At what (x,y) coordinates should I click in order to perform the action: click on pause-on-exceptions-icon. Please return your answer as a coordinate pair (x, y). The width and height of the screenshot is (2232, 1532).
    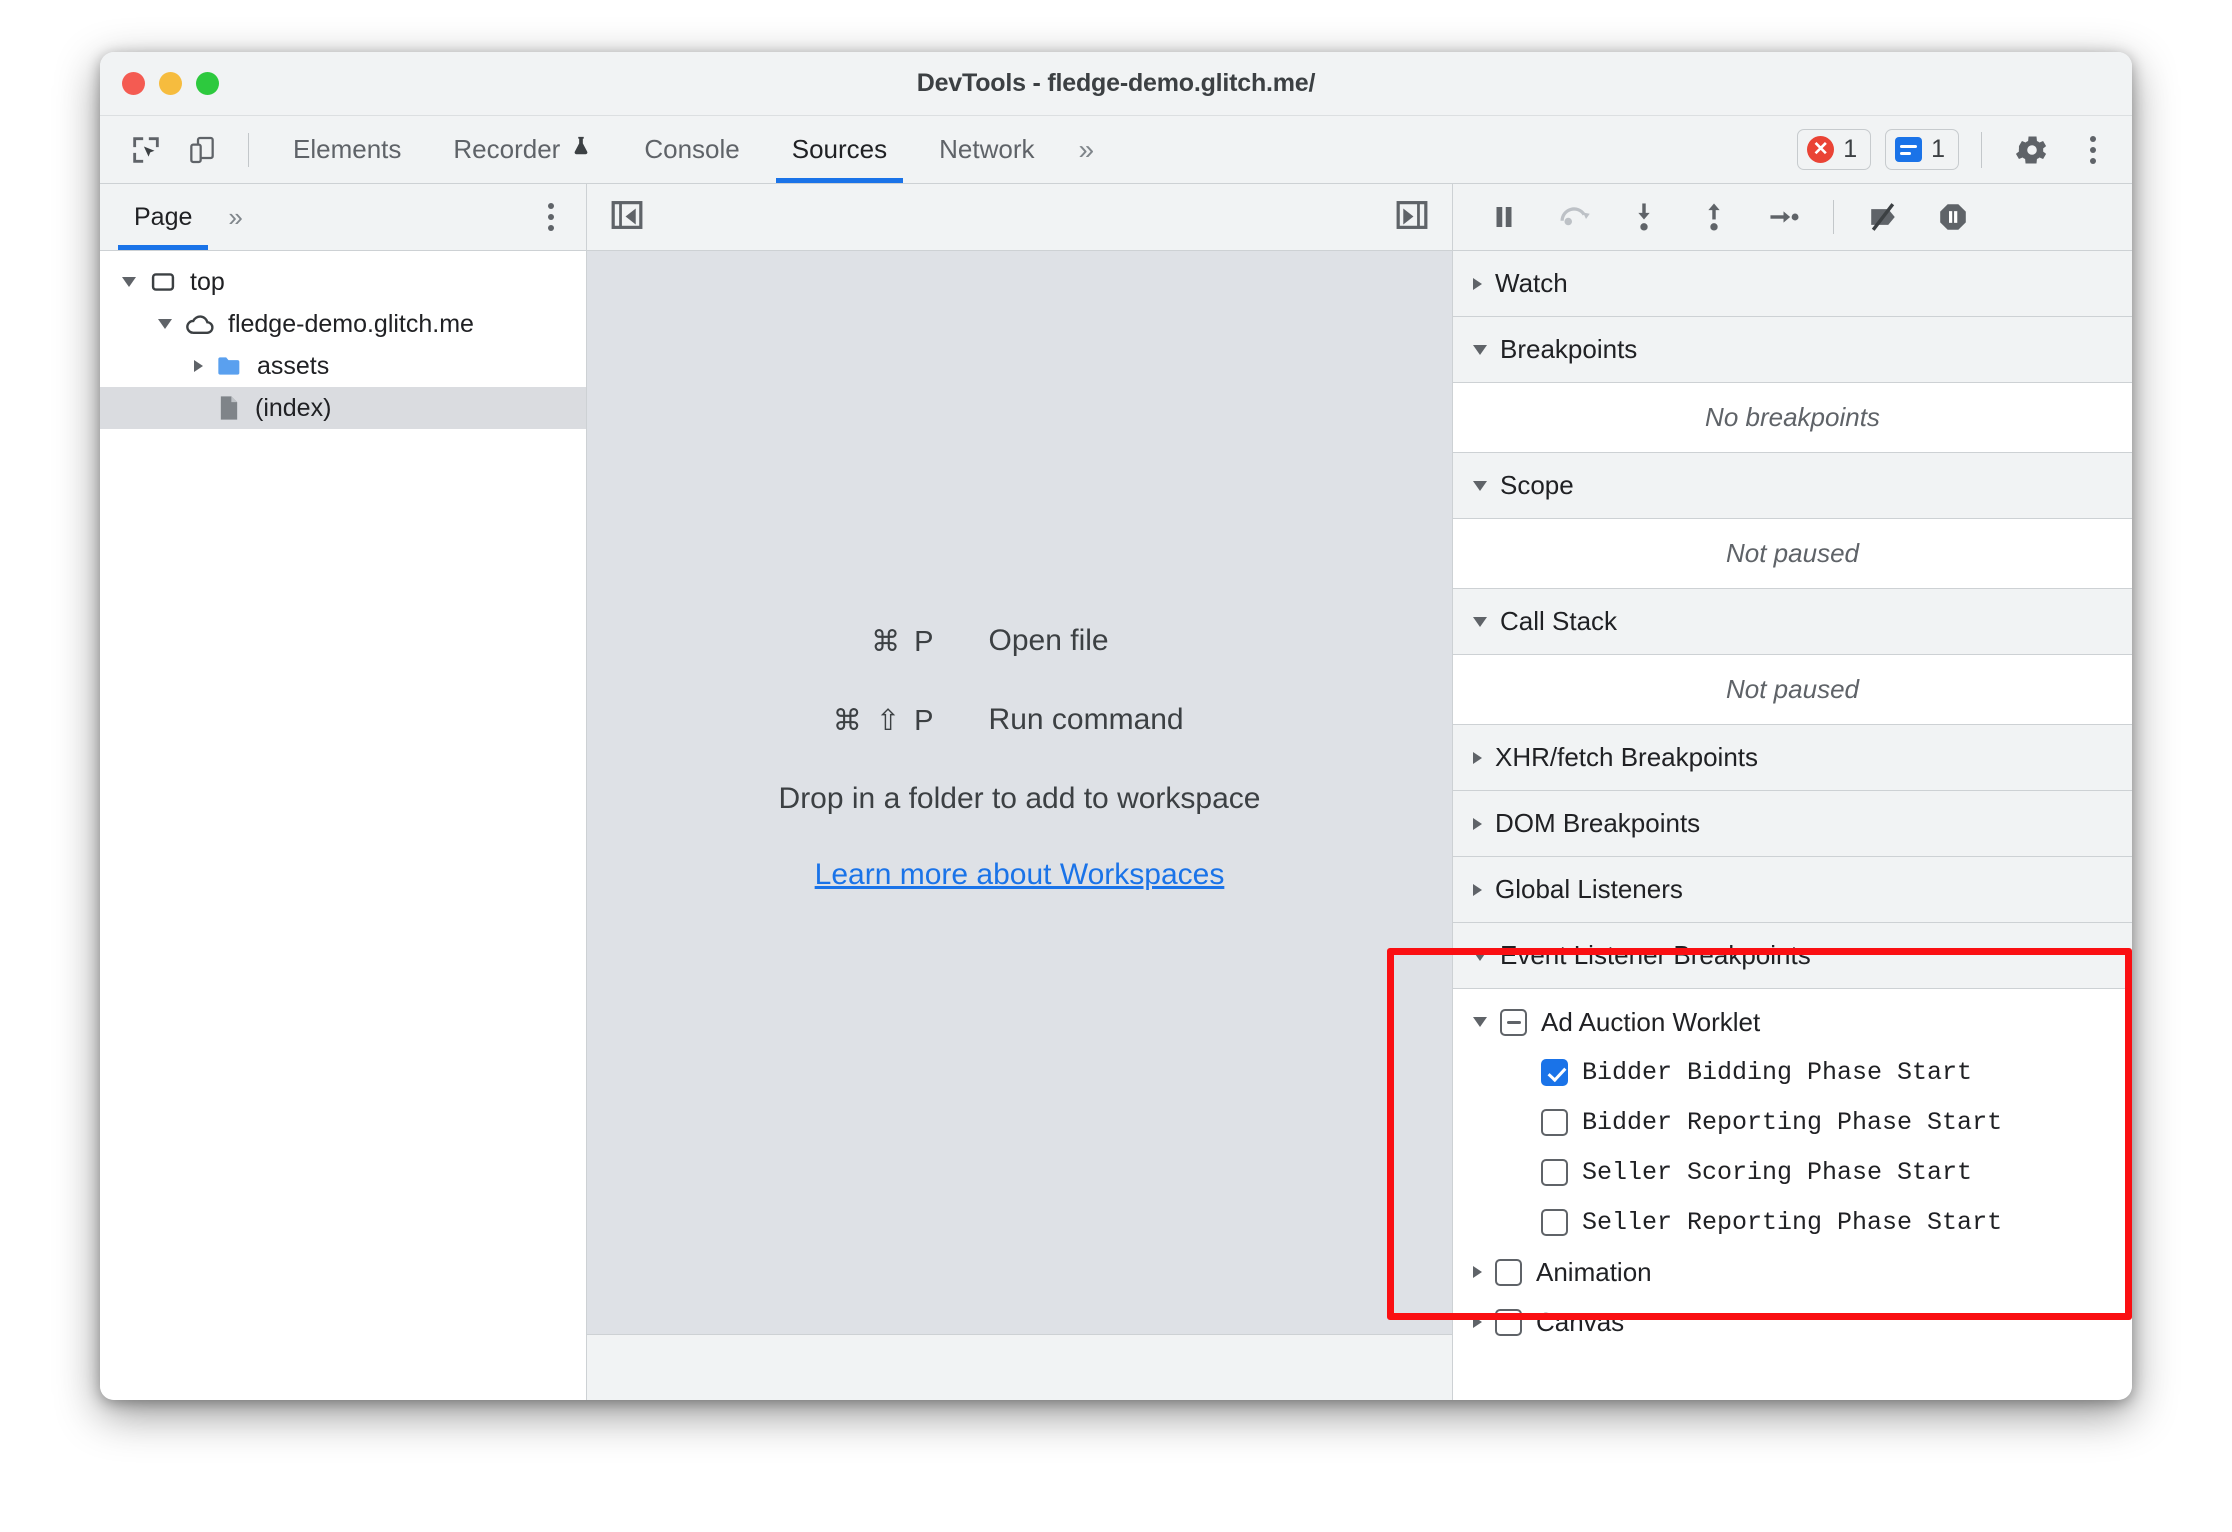
    Looking at the image, I should click on (1953, 217).